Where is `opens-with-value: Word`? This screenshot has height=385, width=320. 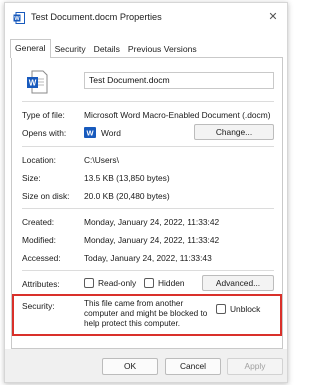 opens-with-value: Word is located at coordinates (111, 133).